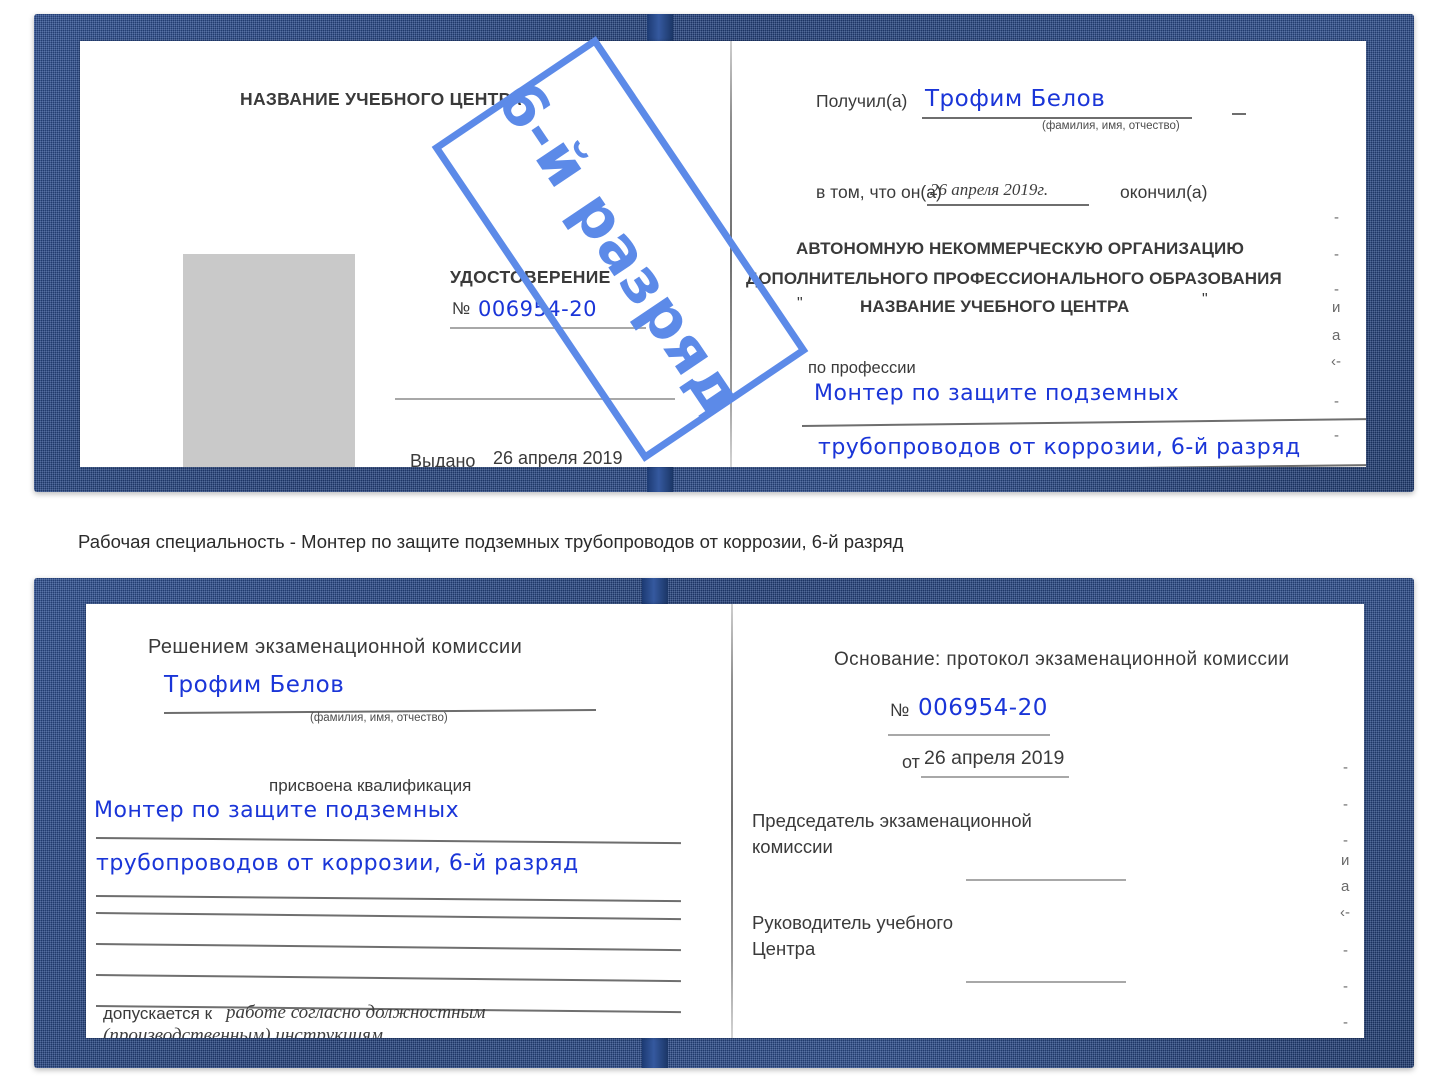 The height and width of the screenshot is (1085, 1448). What do you see at coordinates (800, 303) in the screenshot?
I see `quote-open: "` at bounding box center [800, 303].